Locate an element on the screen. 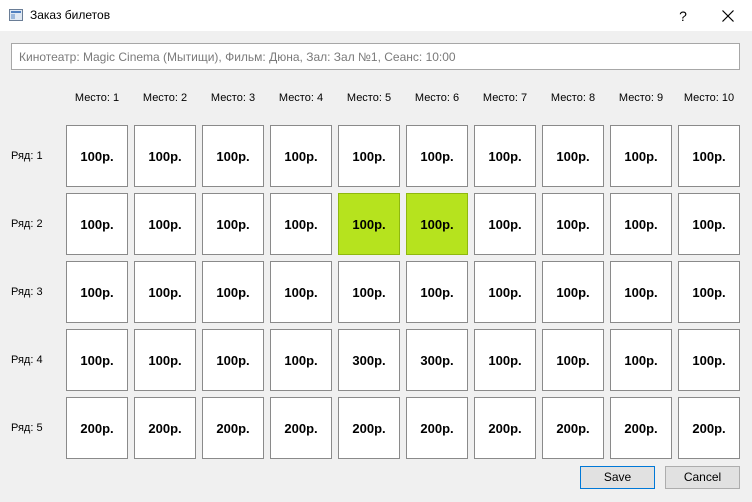  seat-column-label: Место: 8 is located at coordinates (573, 98).